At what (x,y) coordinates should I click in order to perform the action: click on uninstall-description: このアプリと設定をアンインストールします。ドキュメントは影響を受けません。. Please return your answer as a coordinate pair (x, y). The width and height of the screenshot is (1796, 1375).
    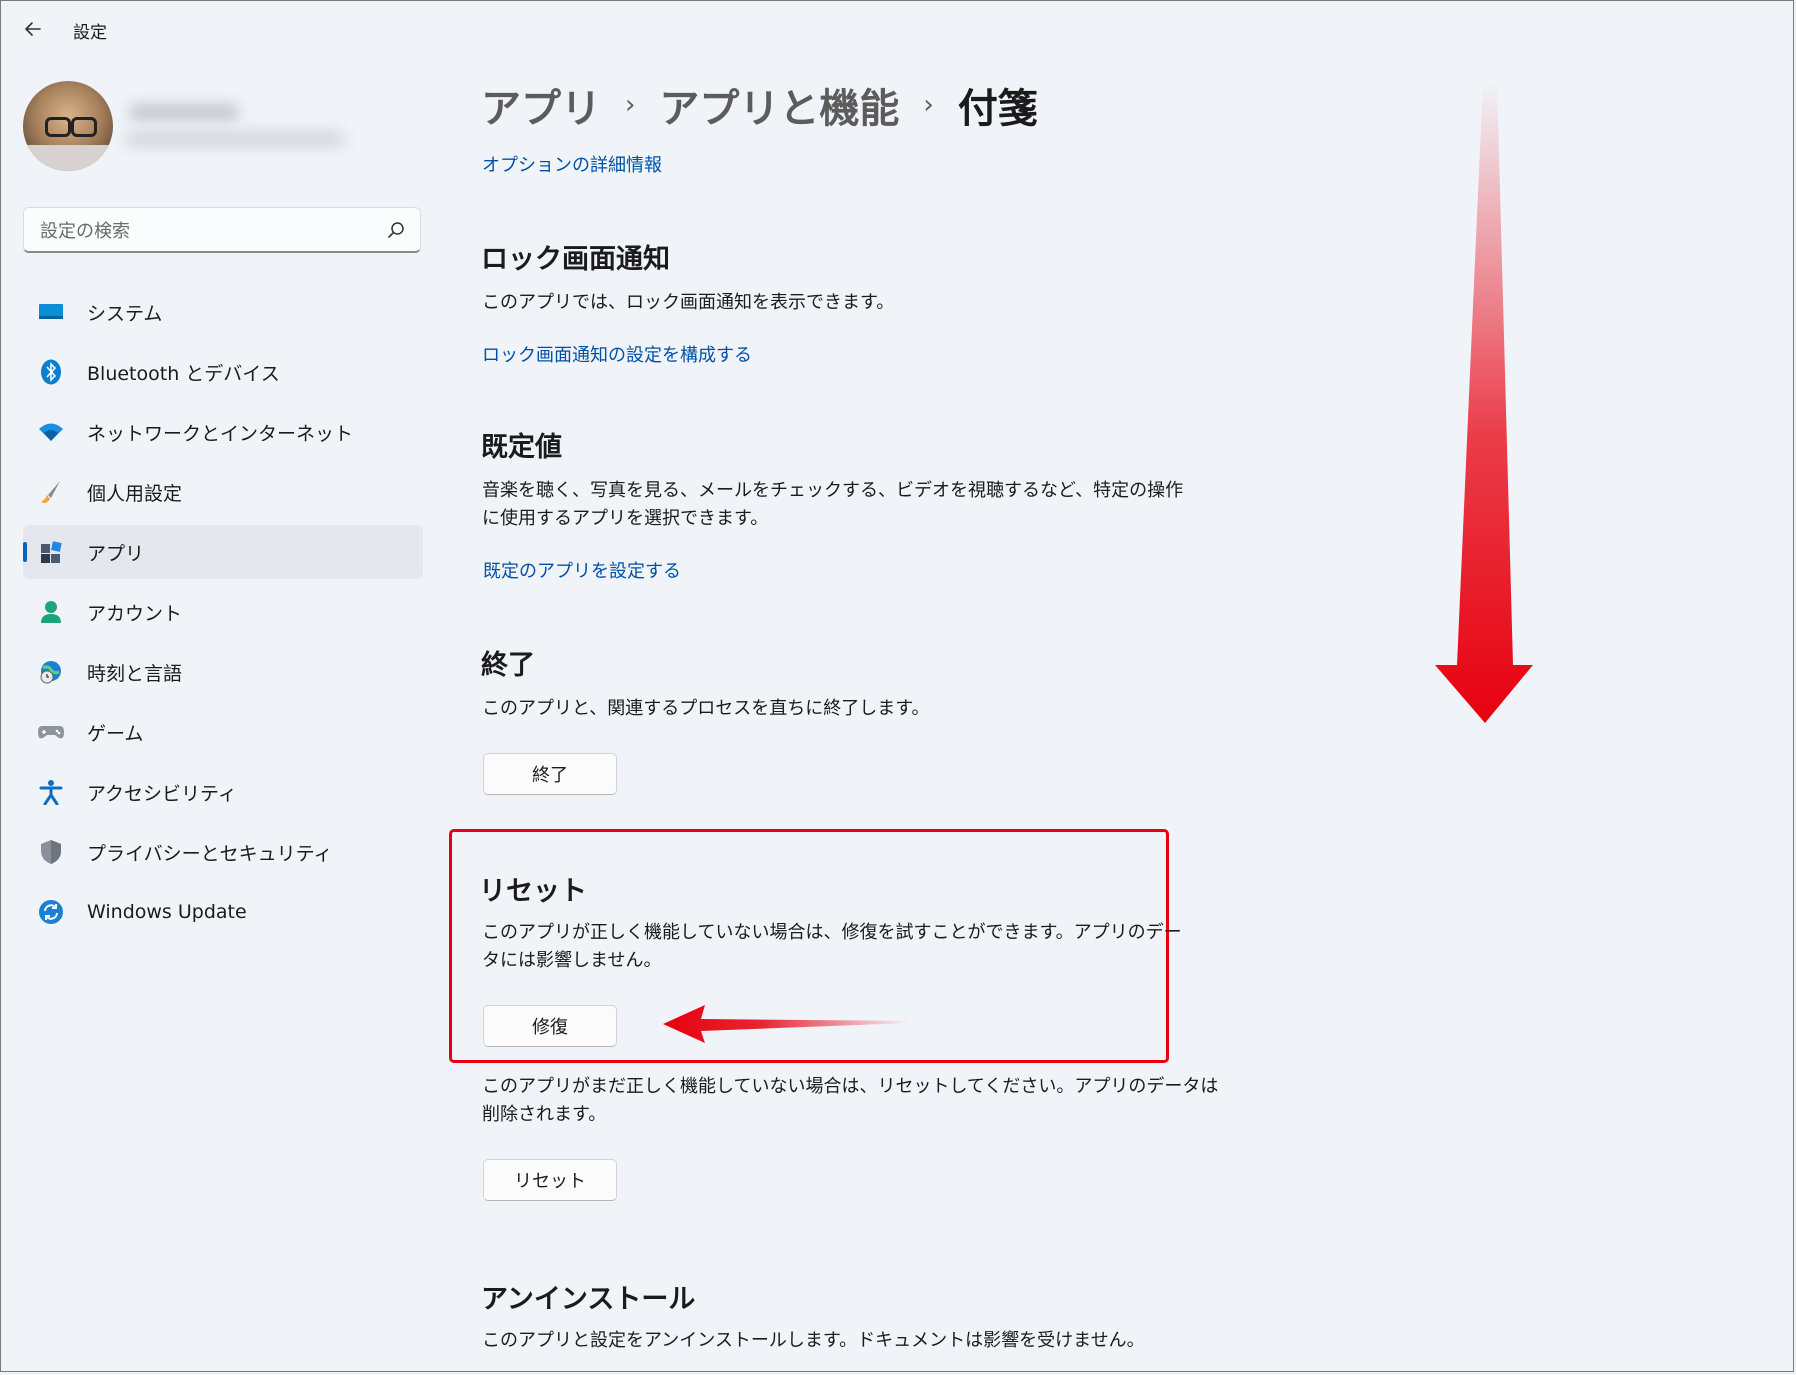
    Looking at the image, I should click on (813, 1340).